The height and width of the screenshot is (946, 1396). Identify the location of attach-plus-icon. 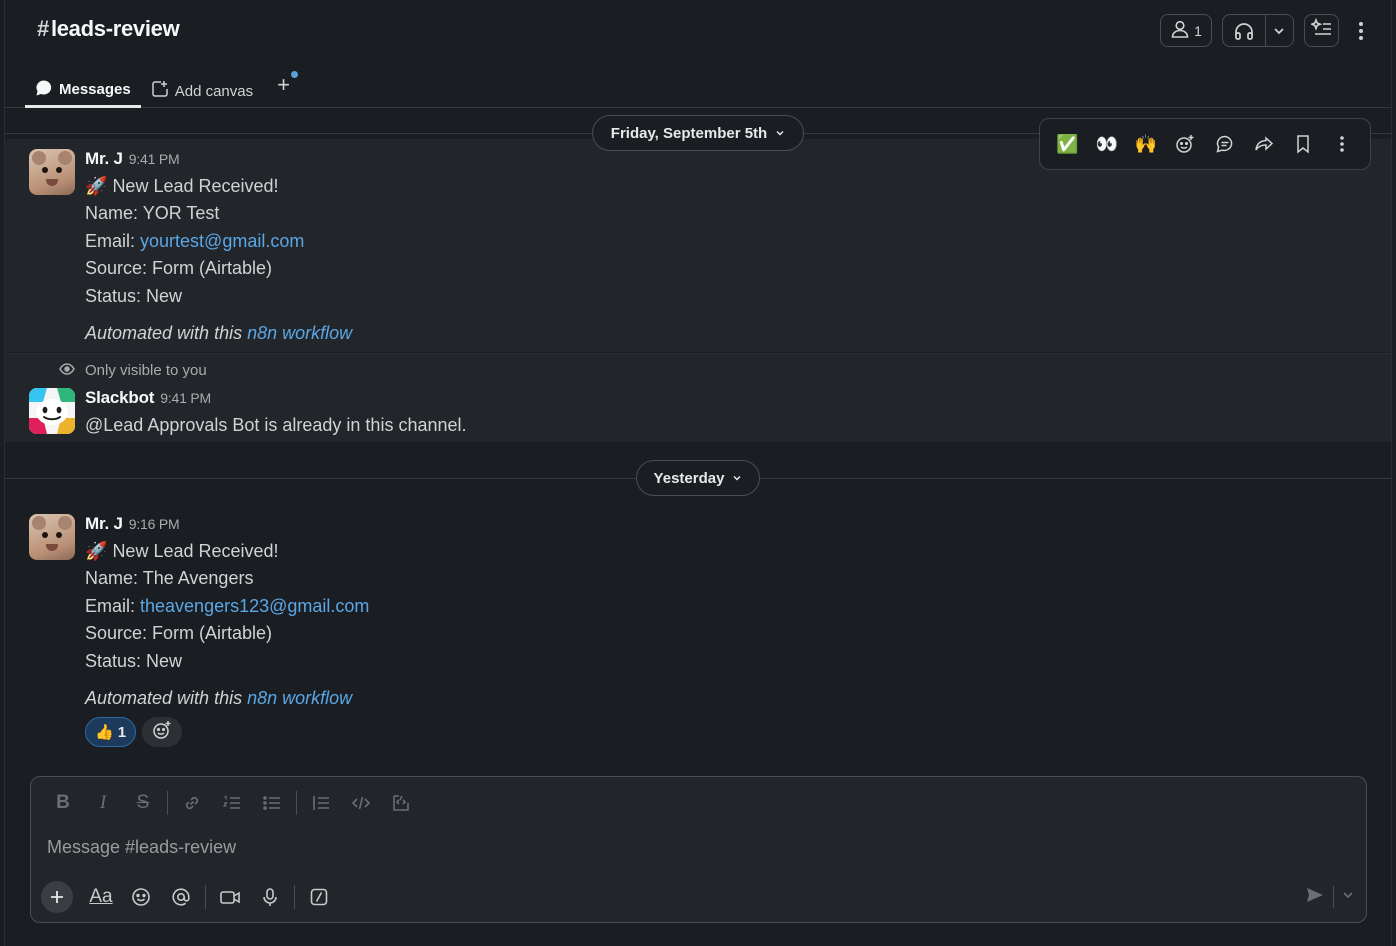
(57, 897).